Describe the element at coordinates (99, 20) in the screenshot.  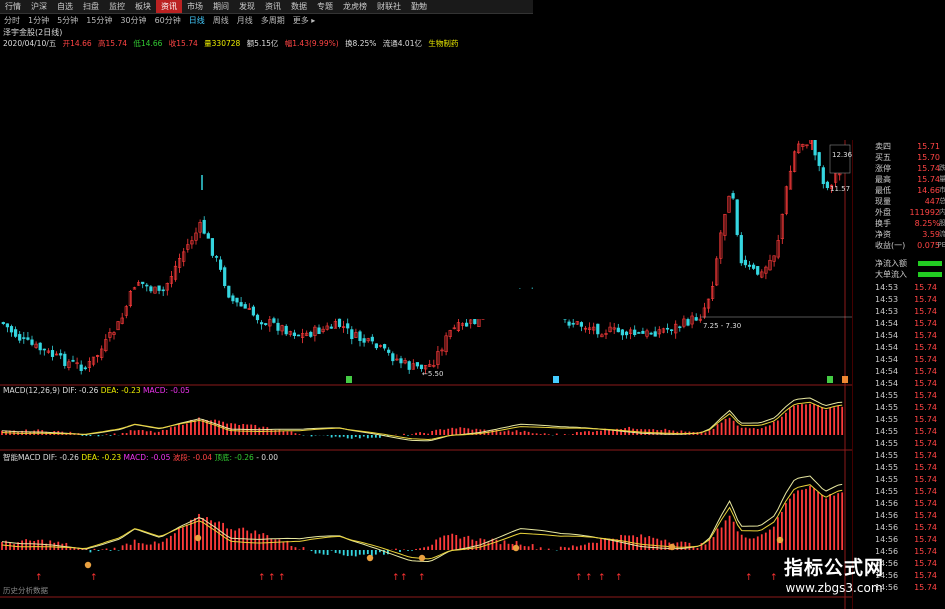
I see `period-tab: 15分钟` at that location.